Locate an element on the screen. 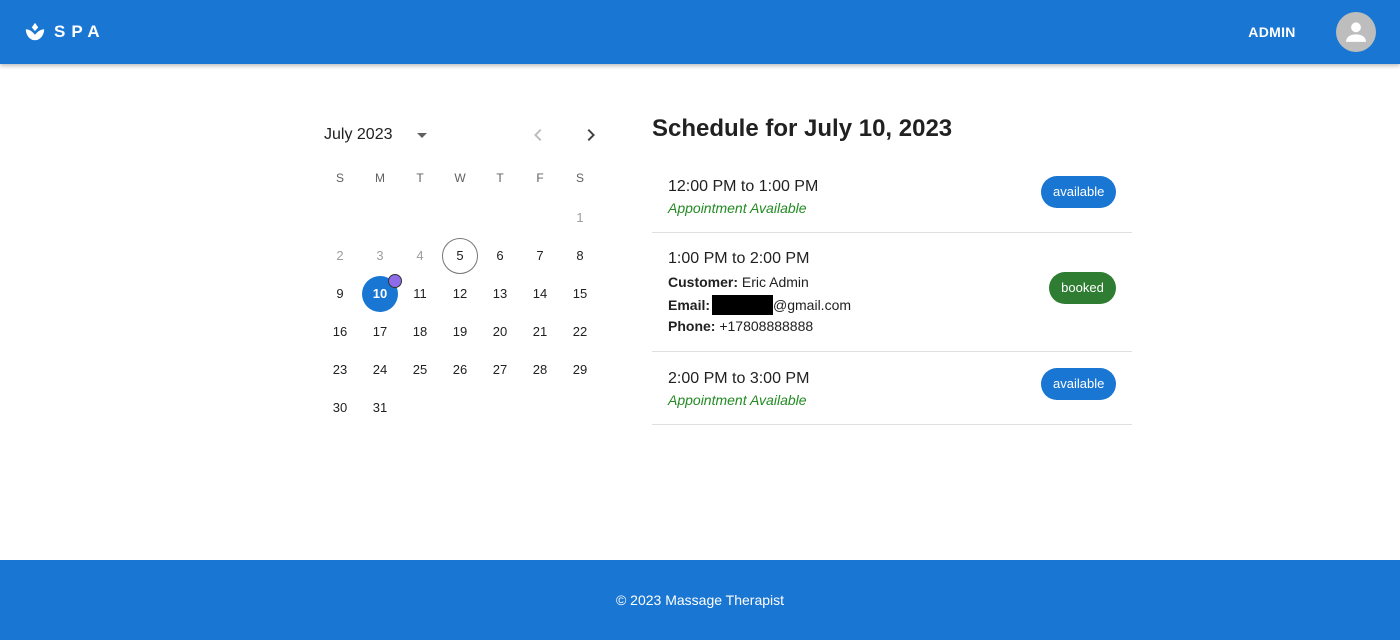  footer: © 2023 Massage Therapist is located at coordinates (700, 600).